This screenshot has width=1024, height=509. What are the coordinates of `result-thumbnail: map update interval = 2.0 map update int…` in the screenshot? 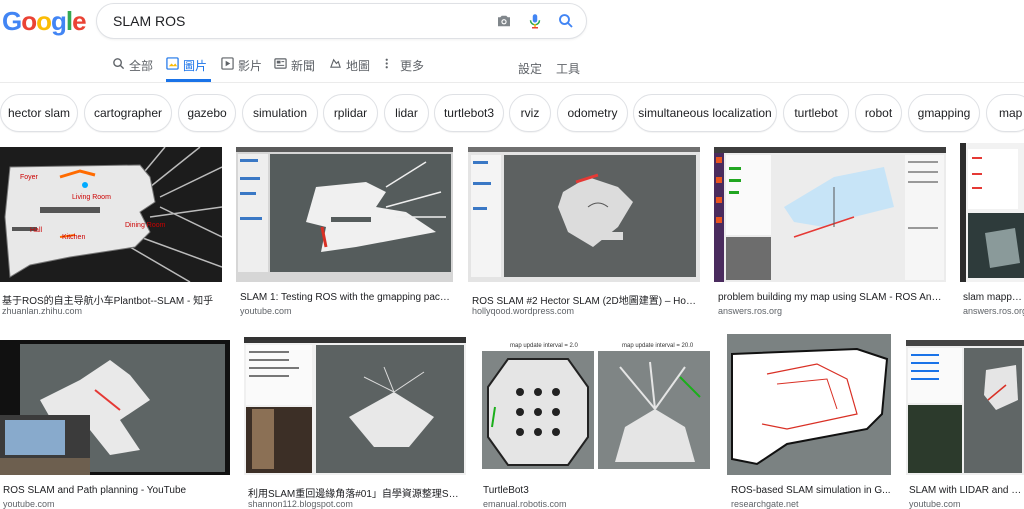 It's located at (596, 404).